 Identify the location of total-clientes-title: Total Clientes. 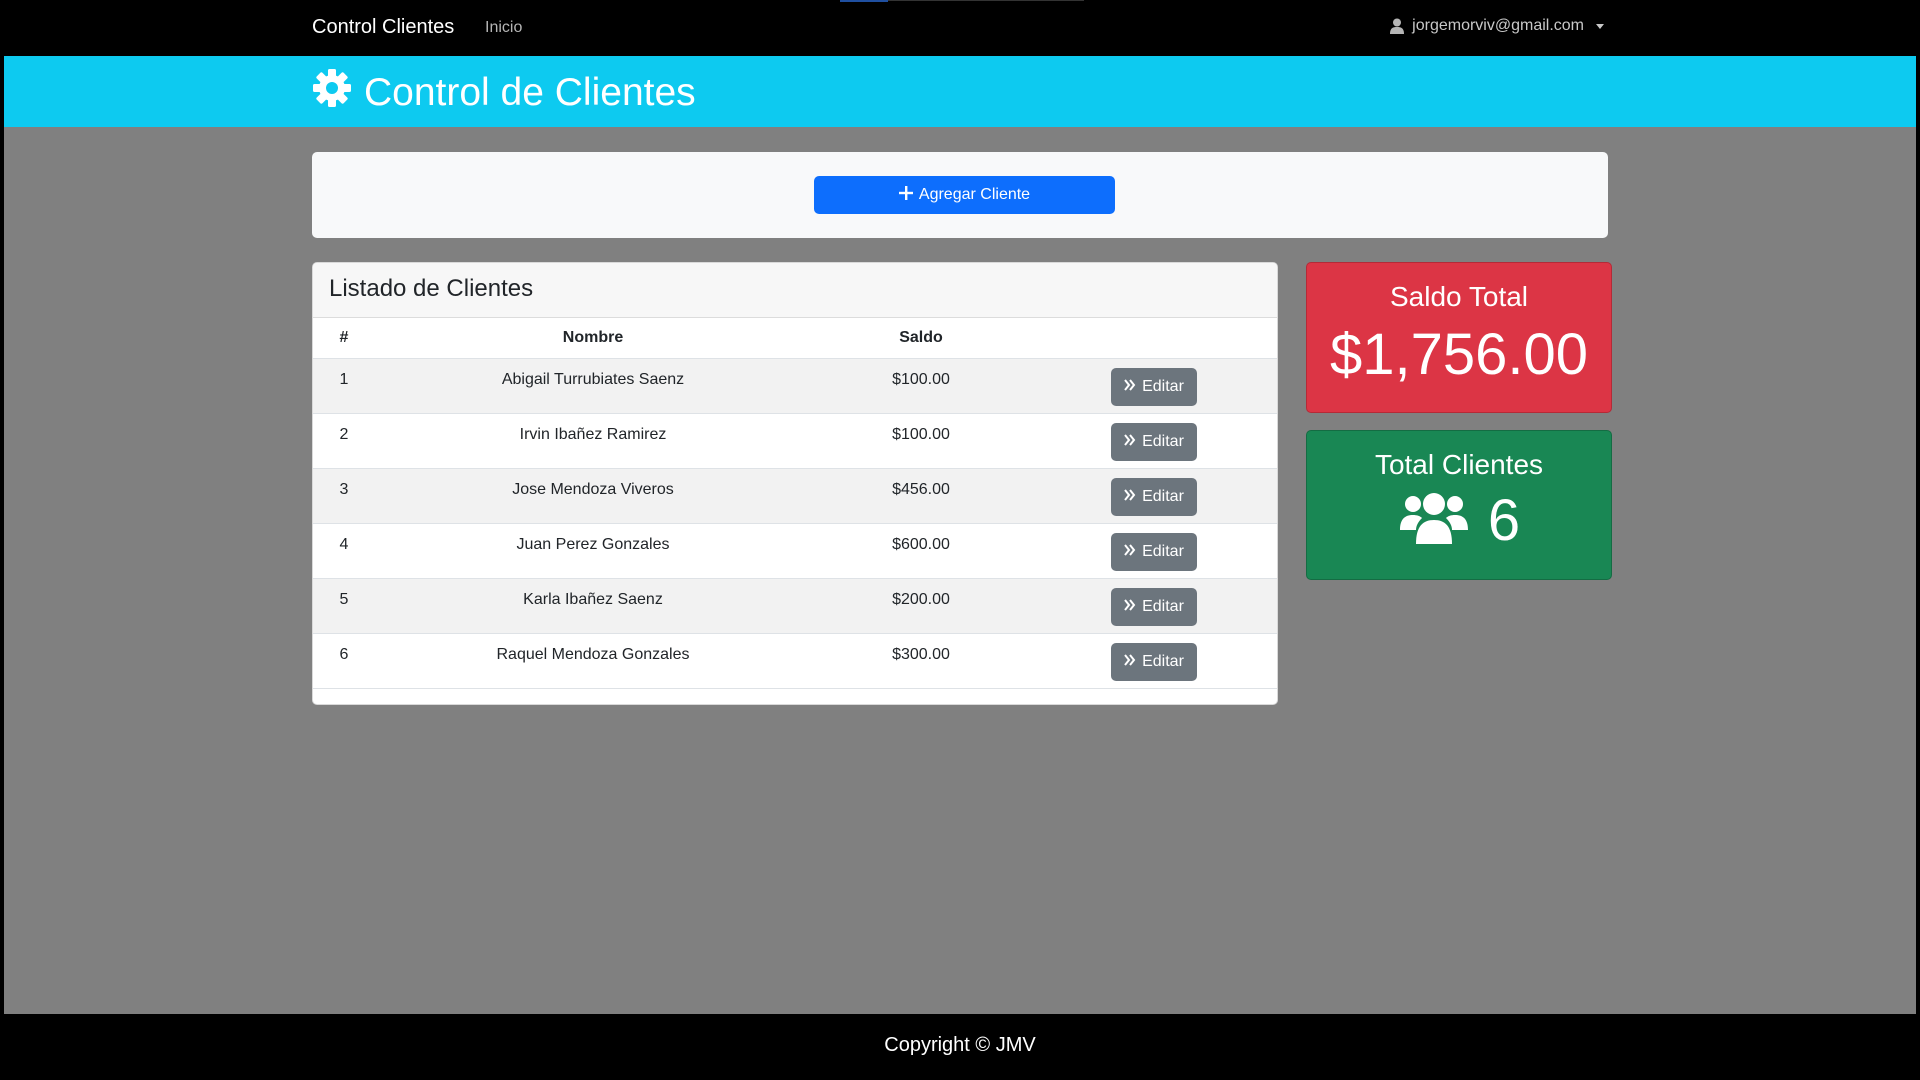
(1459, 464).